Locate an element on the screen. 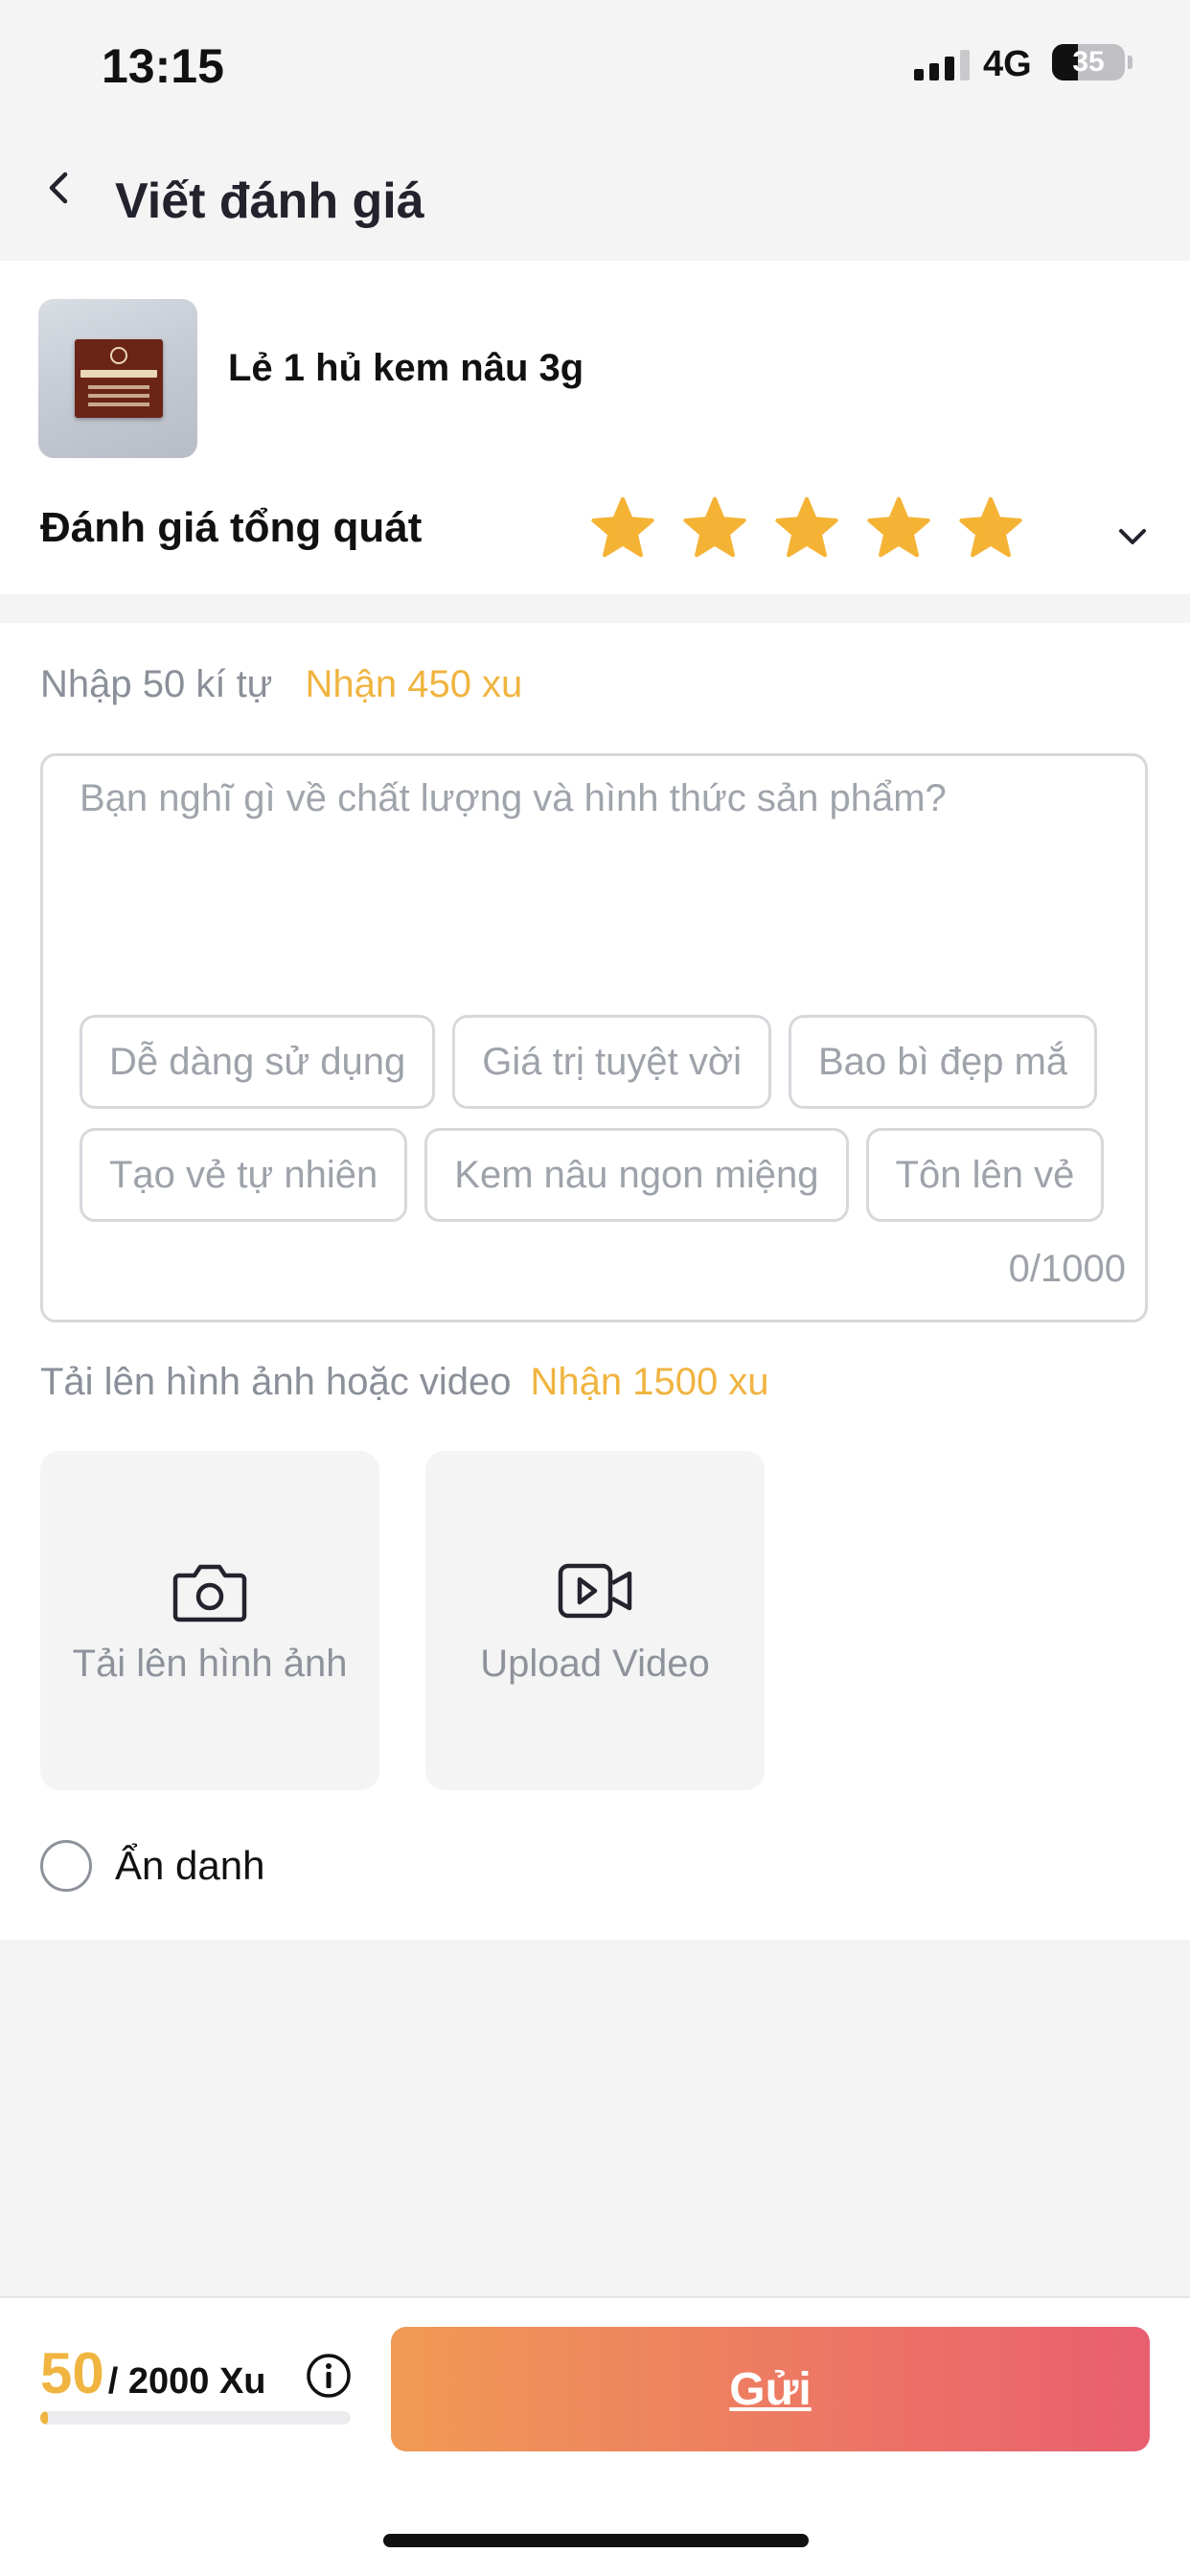  product-thumbnail is located at coordinates (118, 378).